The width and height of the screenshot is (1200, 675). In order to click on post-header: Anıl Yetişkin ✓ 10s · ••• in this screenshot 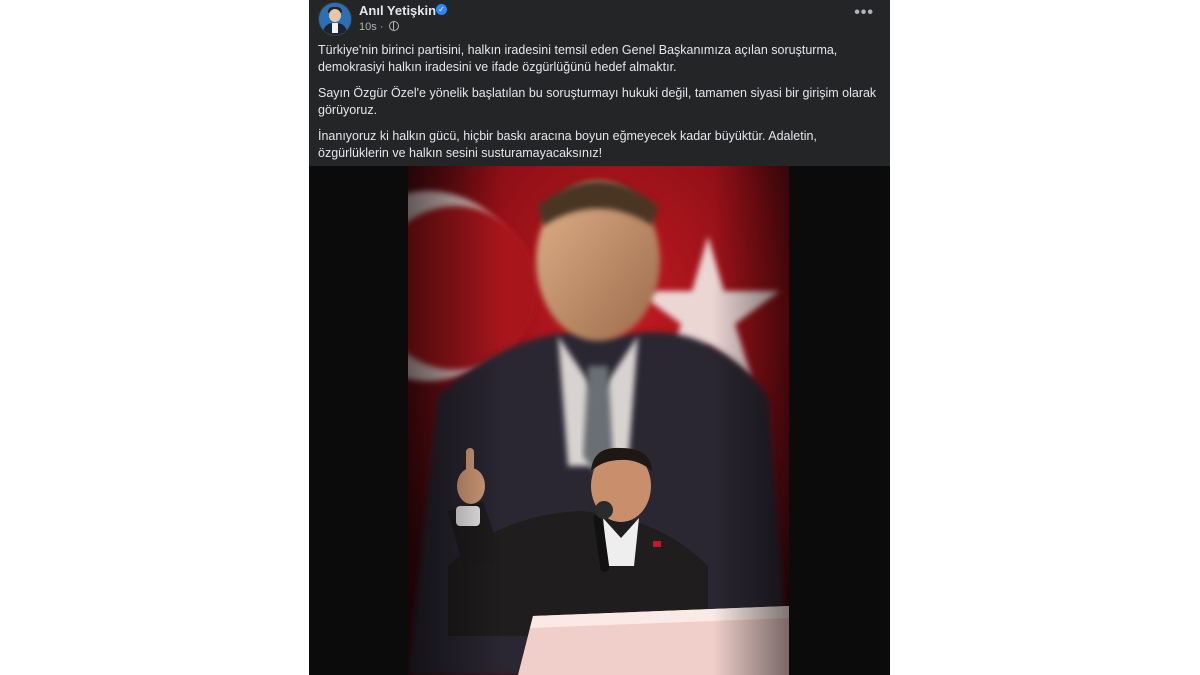, I will do `click(599, 20)`.